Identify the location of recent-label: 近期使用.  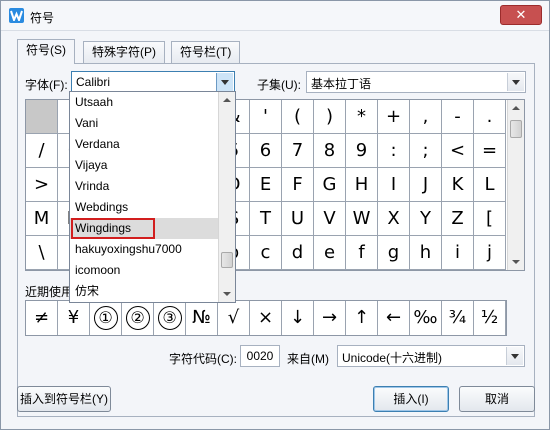
(49, 292).